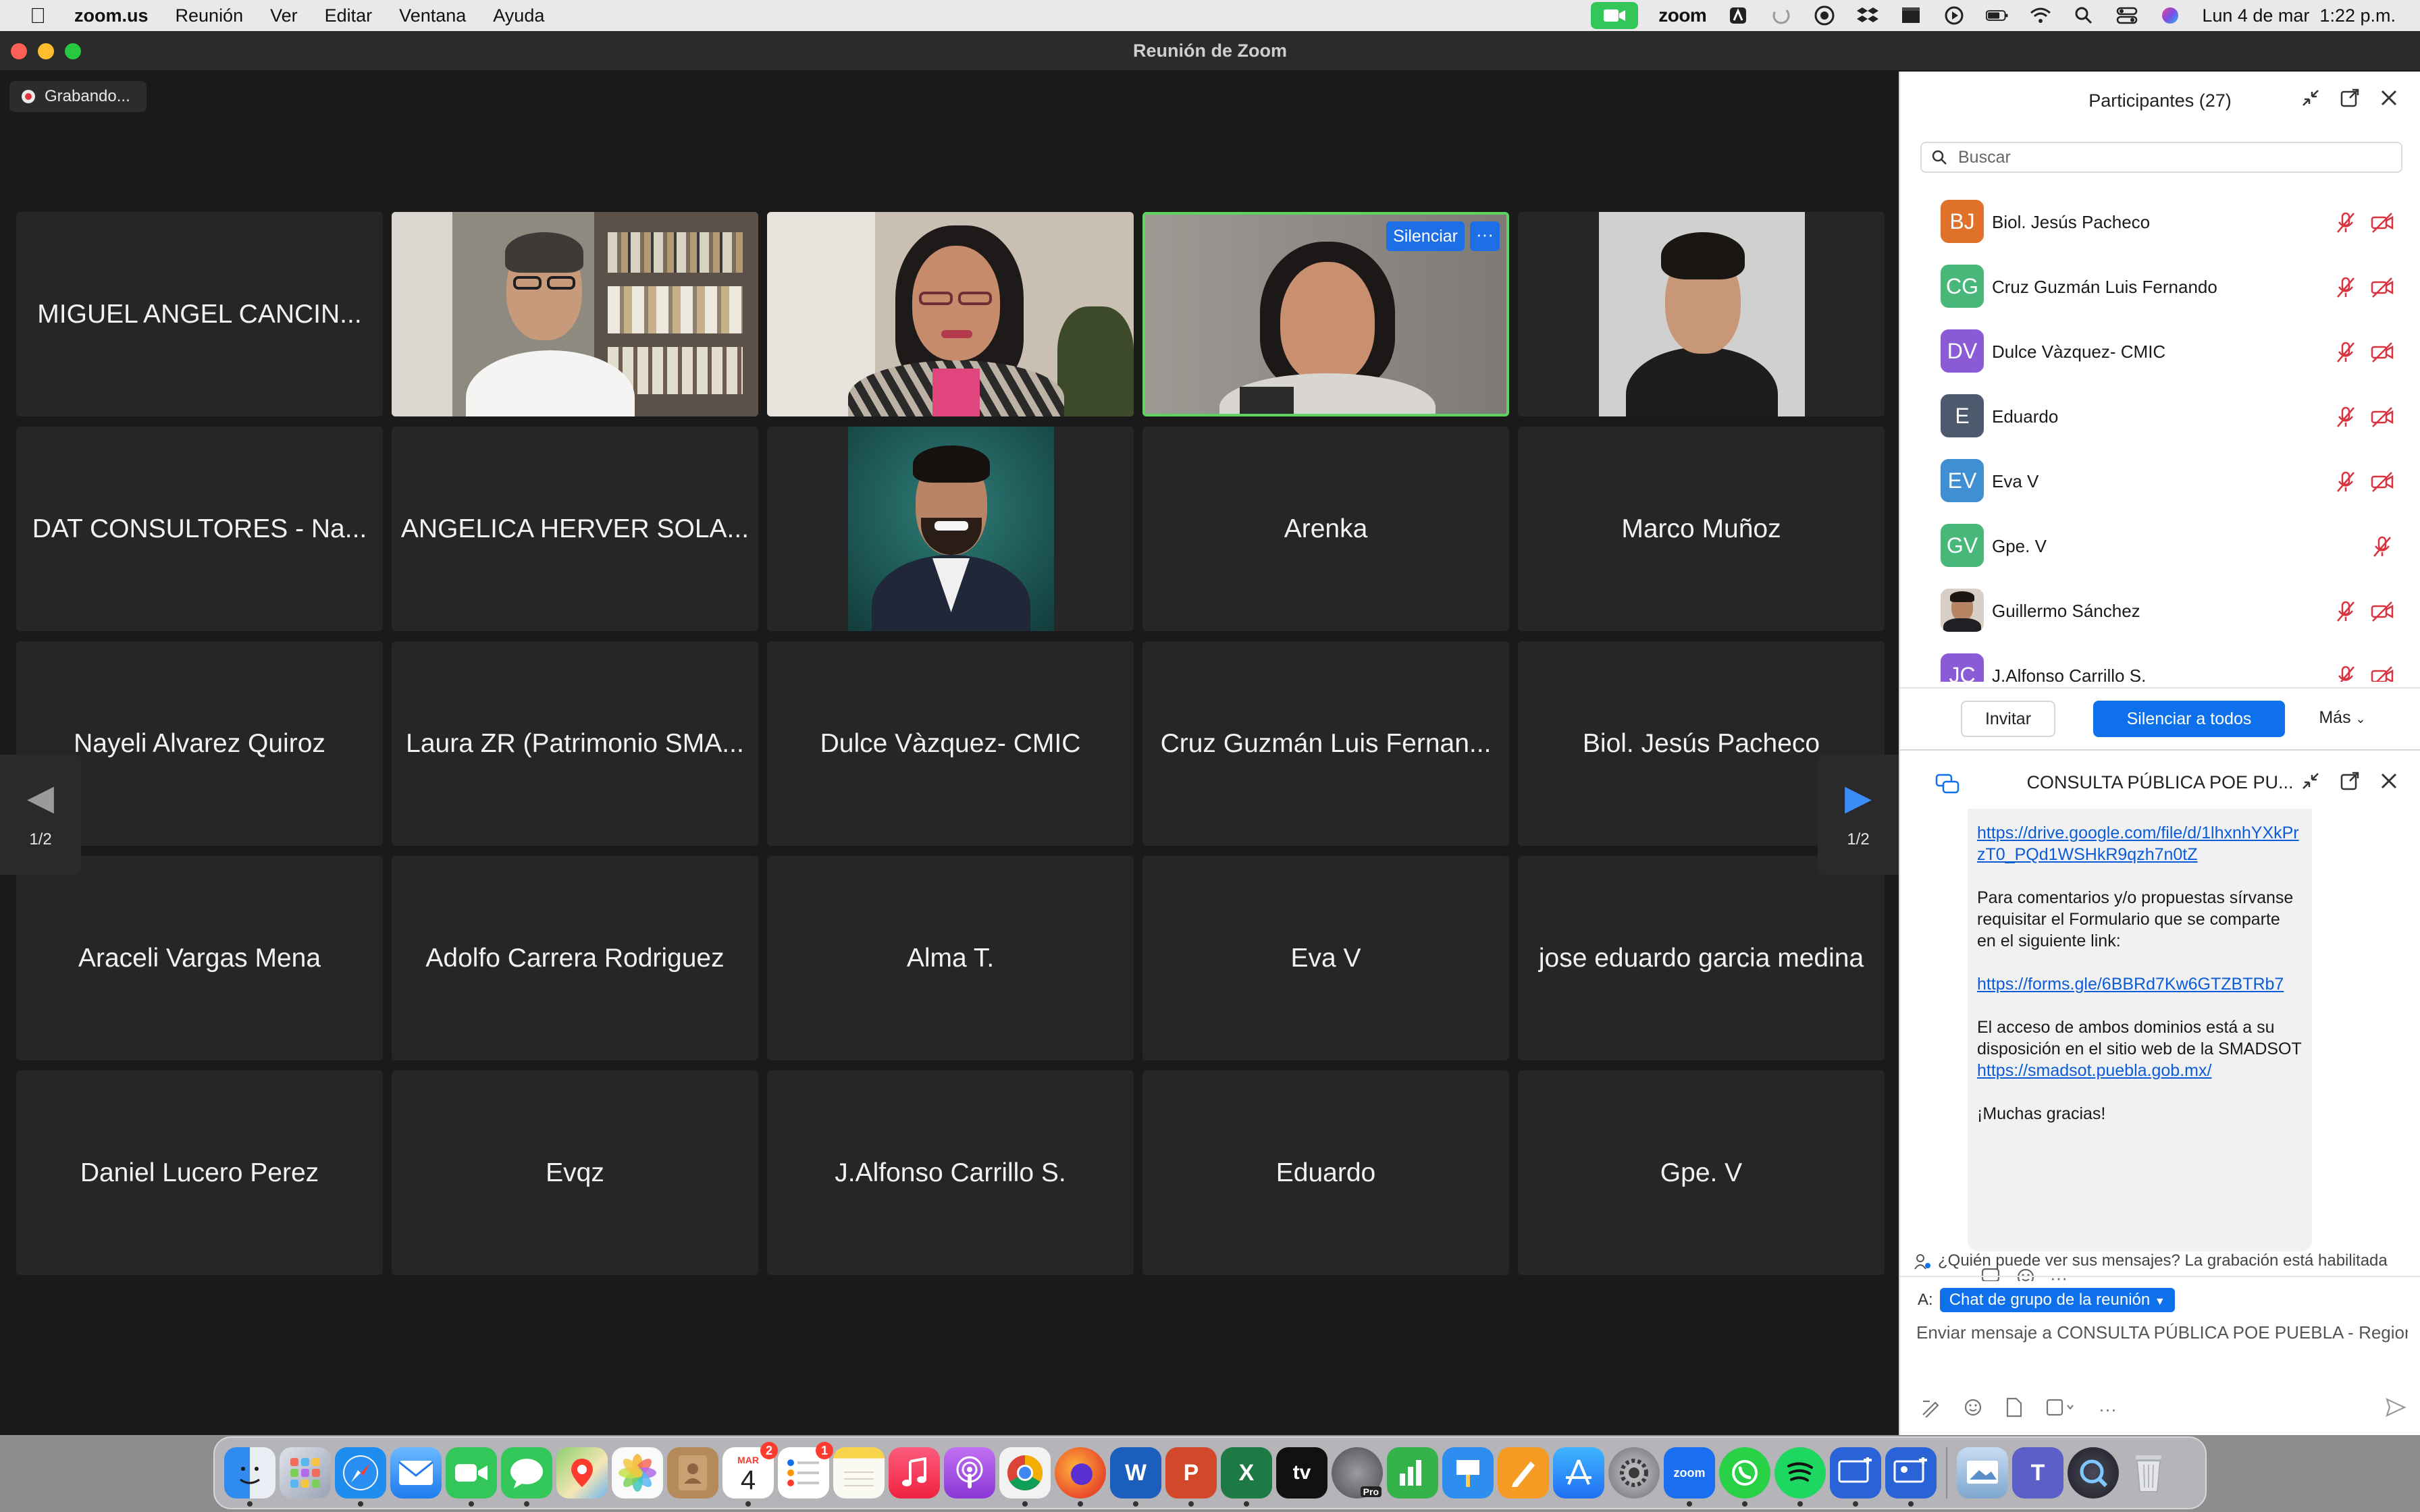  Describe the element at coordinates (526, 1477) in the screenshot. I see `messages-icon` at that location.